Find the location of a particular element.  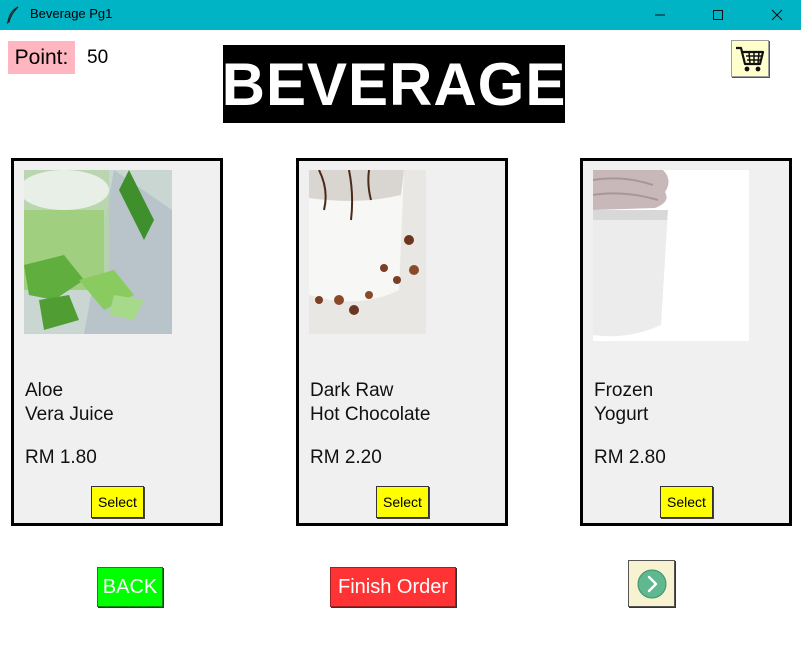

aloe-vera-photo is located at coordinates (98, 252).